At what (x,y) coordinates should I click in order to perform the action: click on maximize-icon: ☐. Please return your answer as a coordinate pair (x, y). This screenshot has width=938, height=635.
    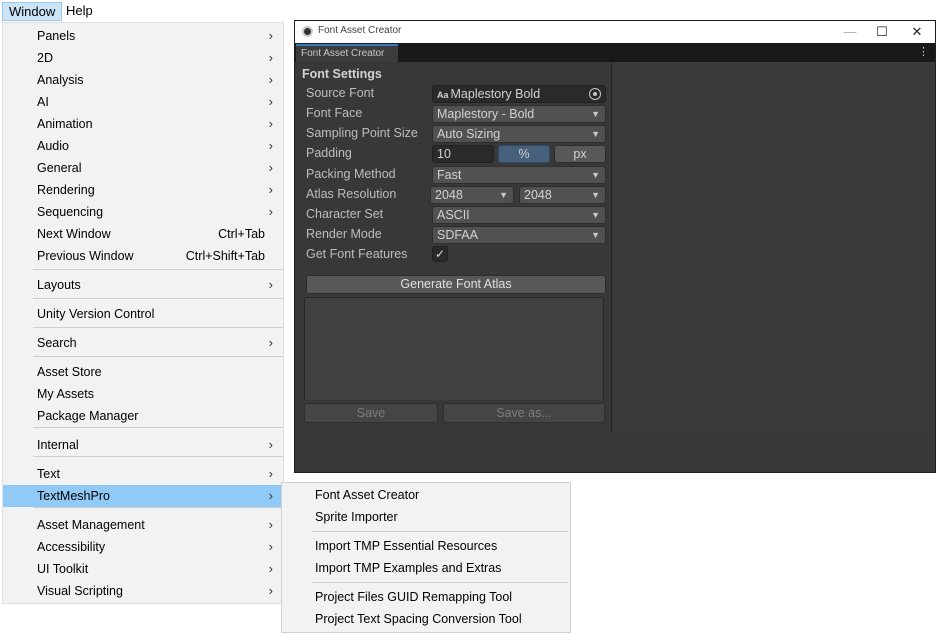
    Looking at the image, I should click on (882, 32).